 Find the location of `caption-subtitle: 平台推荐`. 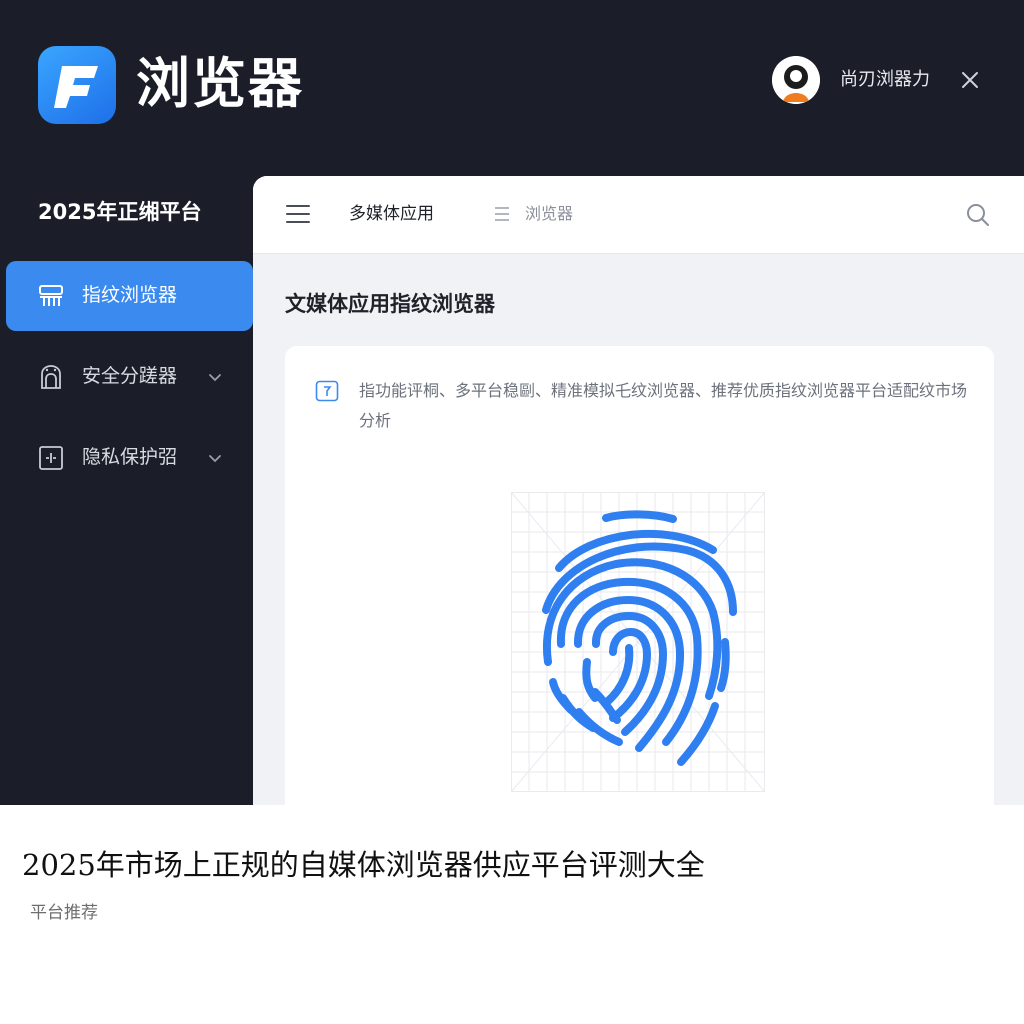

caption-subtitle: 平台推荐 is located at coordinates (64, 913).